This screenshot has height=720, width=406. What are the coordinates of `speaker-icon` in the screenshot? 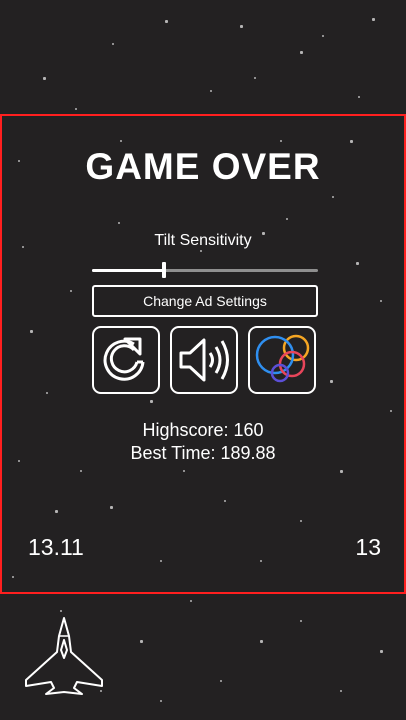 It's located at (204, 360).